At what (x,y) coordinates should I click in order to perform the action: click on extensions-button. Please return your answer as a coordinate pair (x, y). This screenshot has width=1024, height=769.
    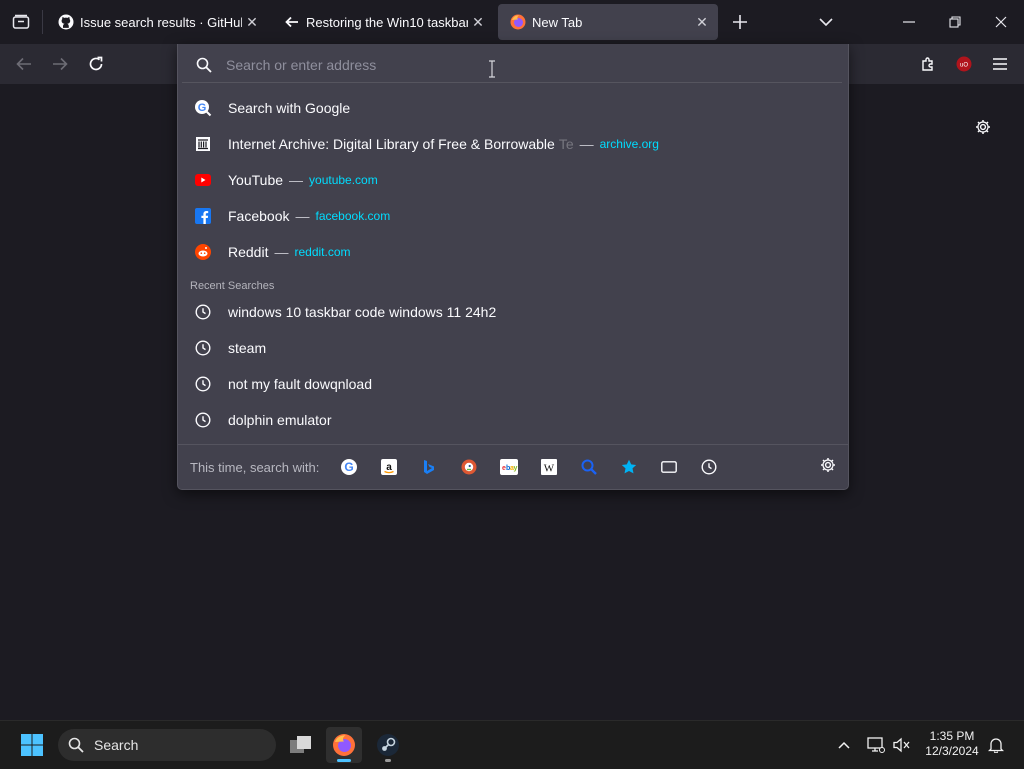
    Looking at the image, I should click on (928, 64).